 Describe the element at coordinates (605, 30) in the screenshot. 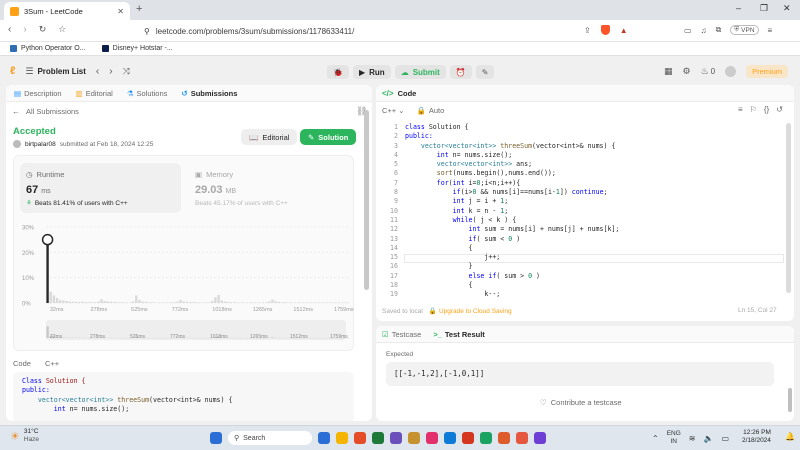

I see `brave-shield-icon` at that location.